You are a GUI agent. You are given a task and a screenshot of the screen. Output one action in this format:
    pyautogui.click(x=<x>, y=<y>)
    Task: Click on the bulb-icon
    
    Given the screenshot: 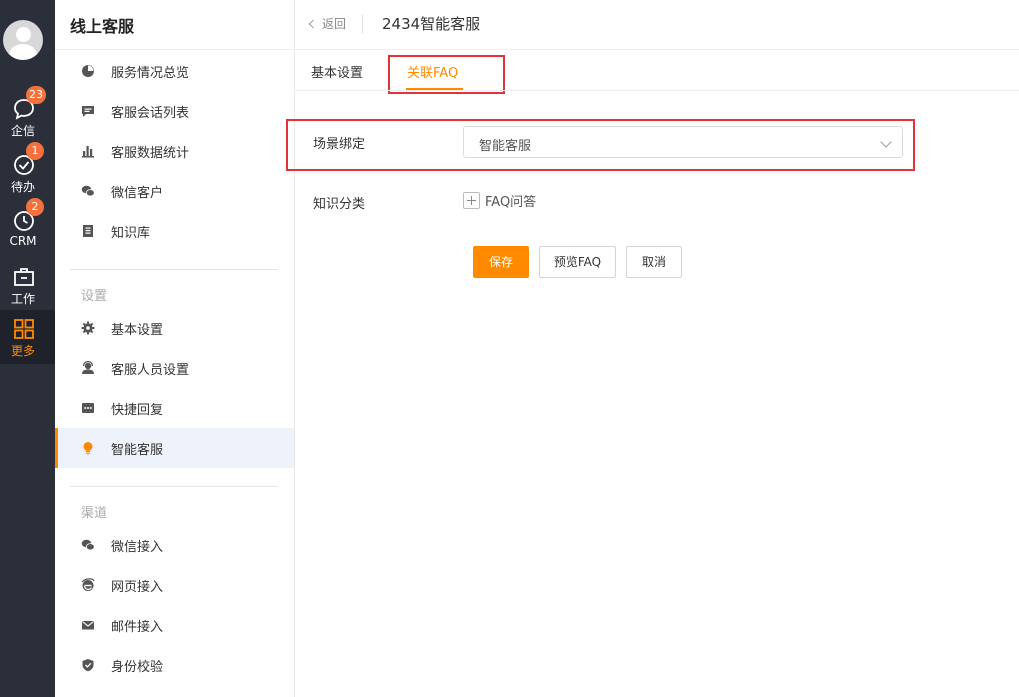 What is the action you would take?
    pyautogui.click(x=88, y=448)
    